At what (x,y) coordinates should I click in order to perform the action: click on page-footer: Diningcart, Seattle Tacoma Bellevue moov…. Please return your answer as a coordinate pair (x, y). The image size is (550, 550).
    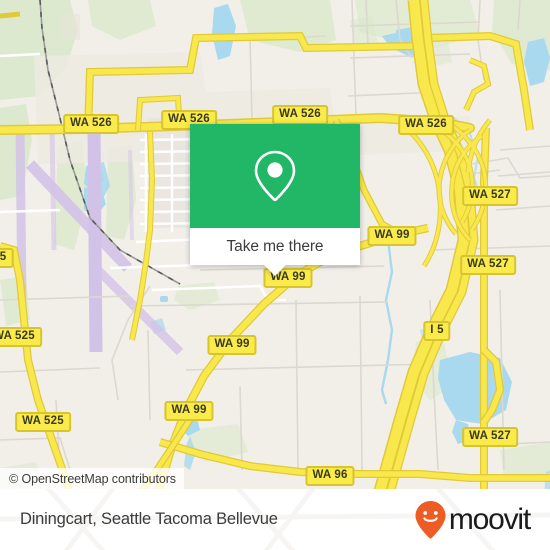
    Looking at the image, I should click on (275, 519).